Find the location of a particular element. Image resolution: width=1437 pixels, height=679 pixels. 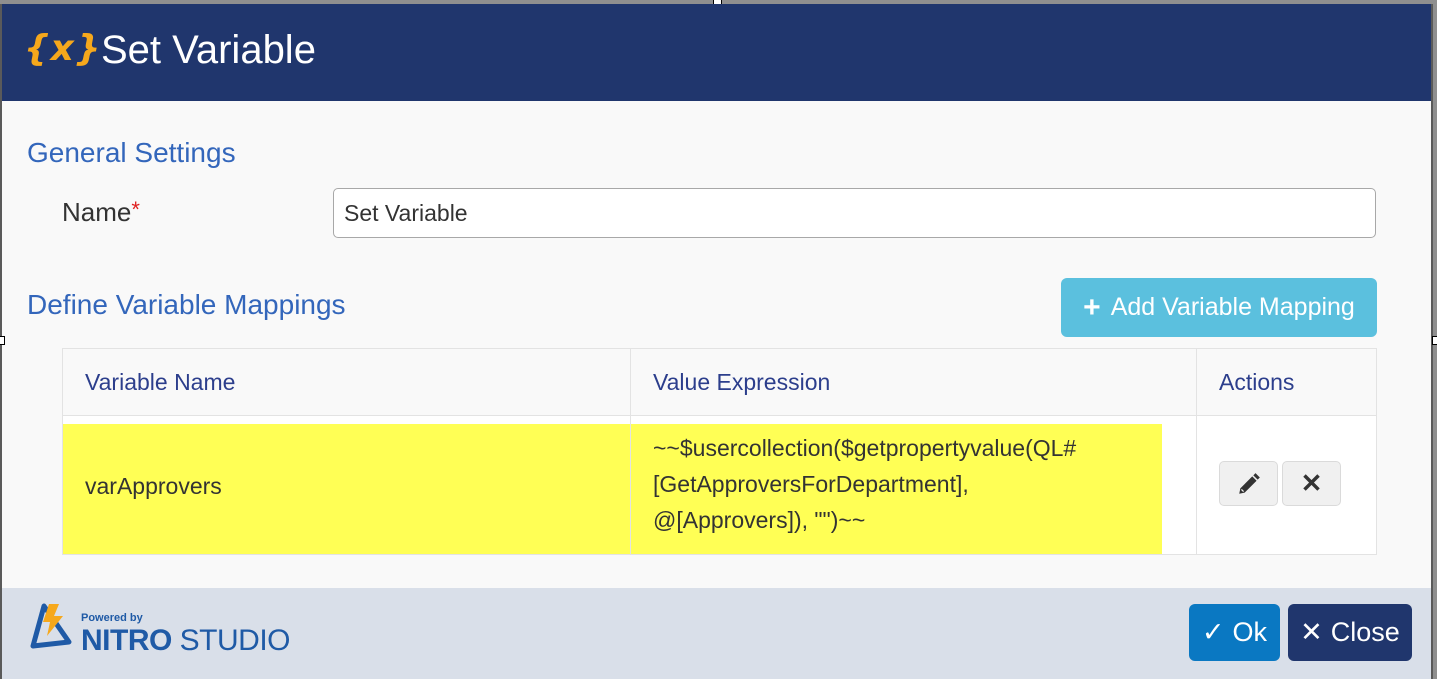

cell-variable-name: varApprovers is located at coordinates (346, 485).